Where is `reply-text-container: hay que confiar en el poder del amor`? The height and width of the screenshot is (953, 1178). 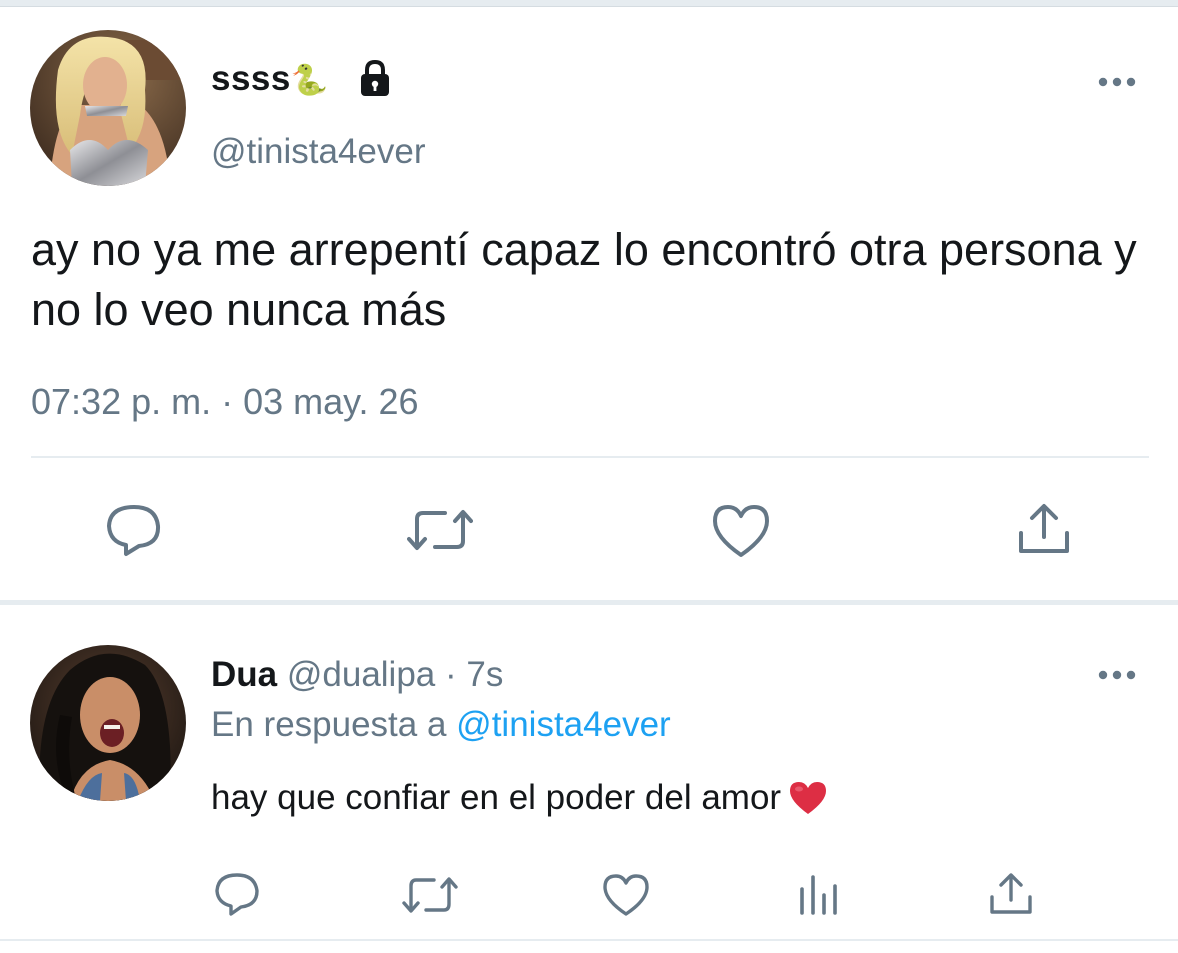 reply-text-container: hay que confiar en el poder del amor is located at coordinates (519, 801).